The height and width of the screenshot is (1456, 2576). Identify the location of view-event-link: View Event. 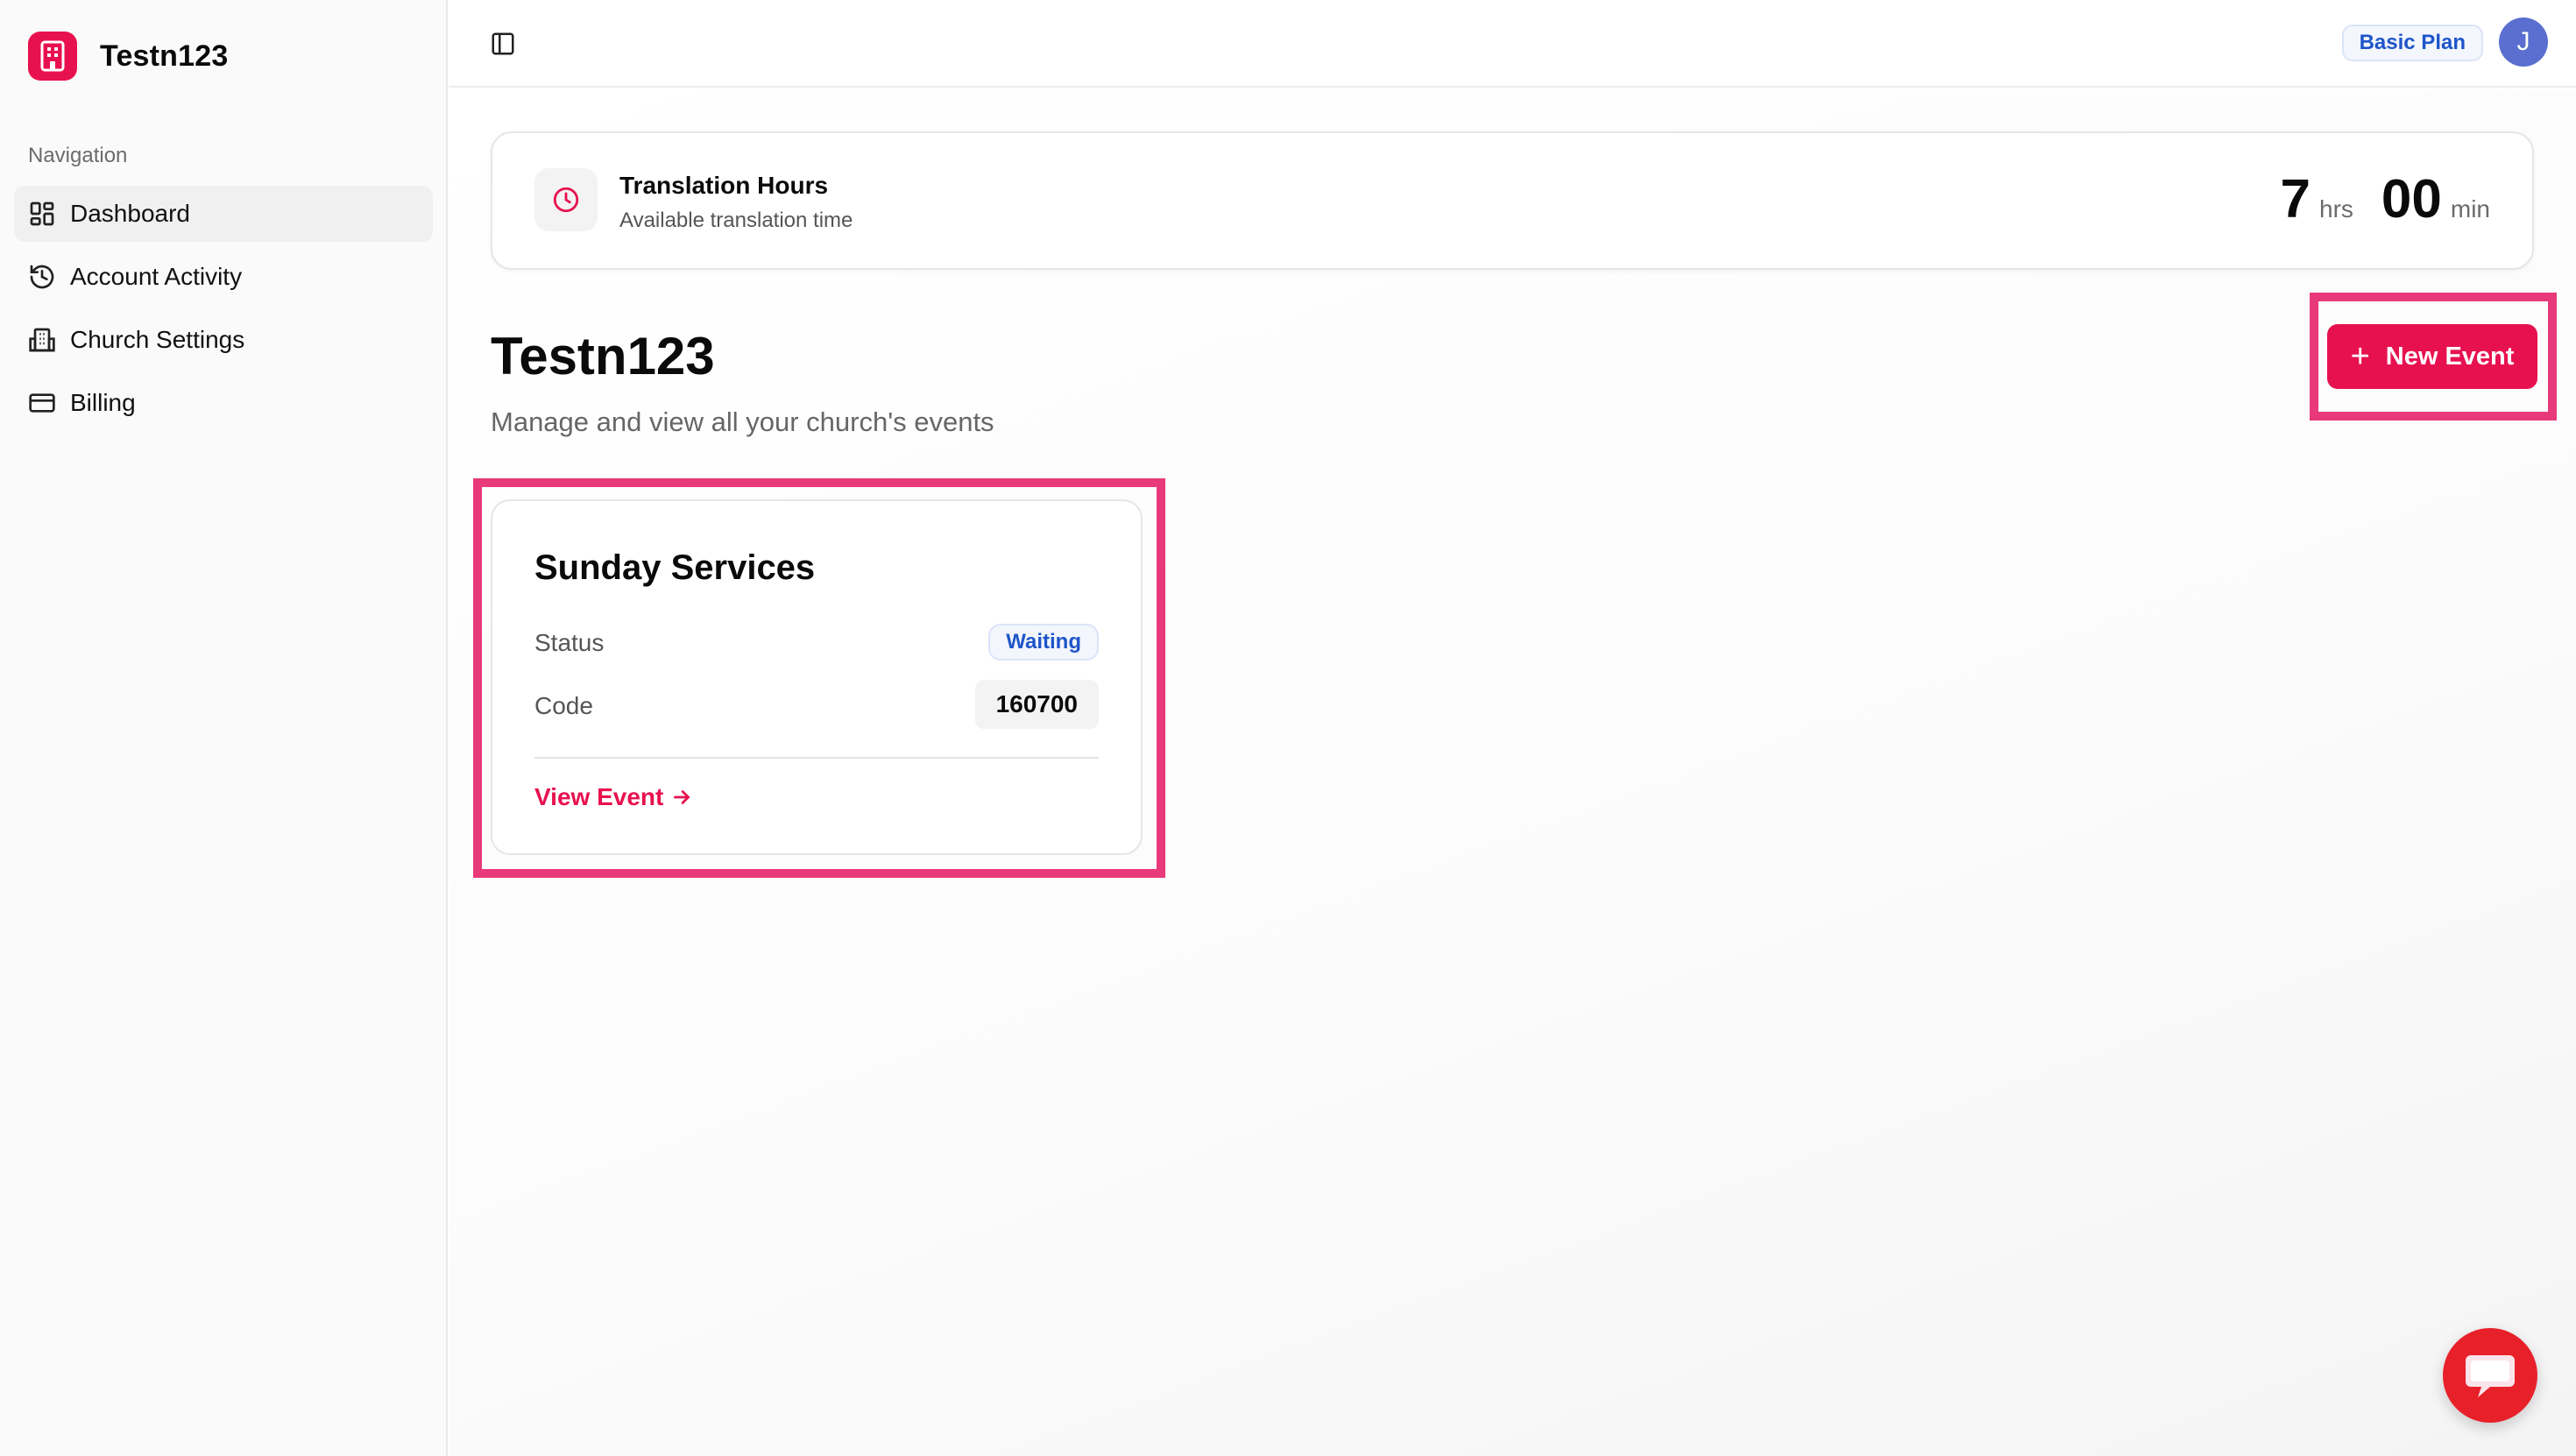
(613, 797).